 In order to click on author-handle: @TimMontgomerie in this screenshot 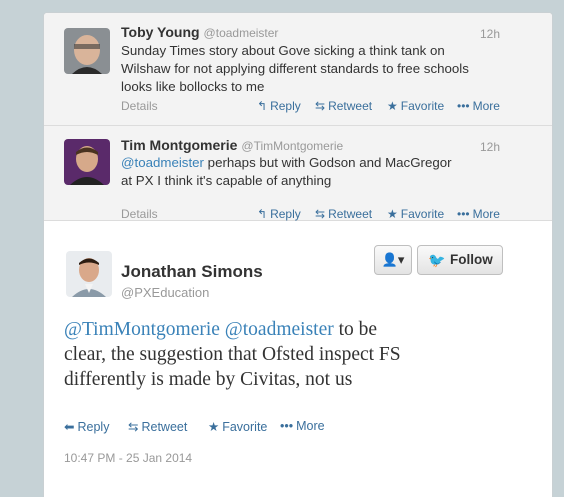, I will do `click(292, 146)`.